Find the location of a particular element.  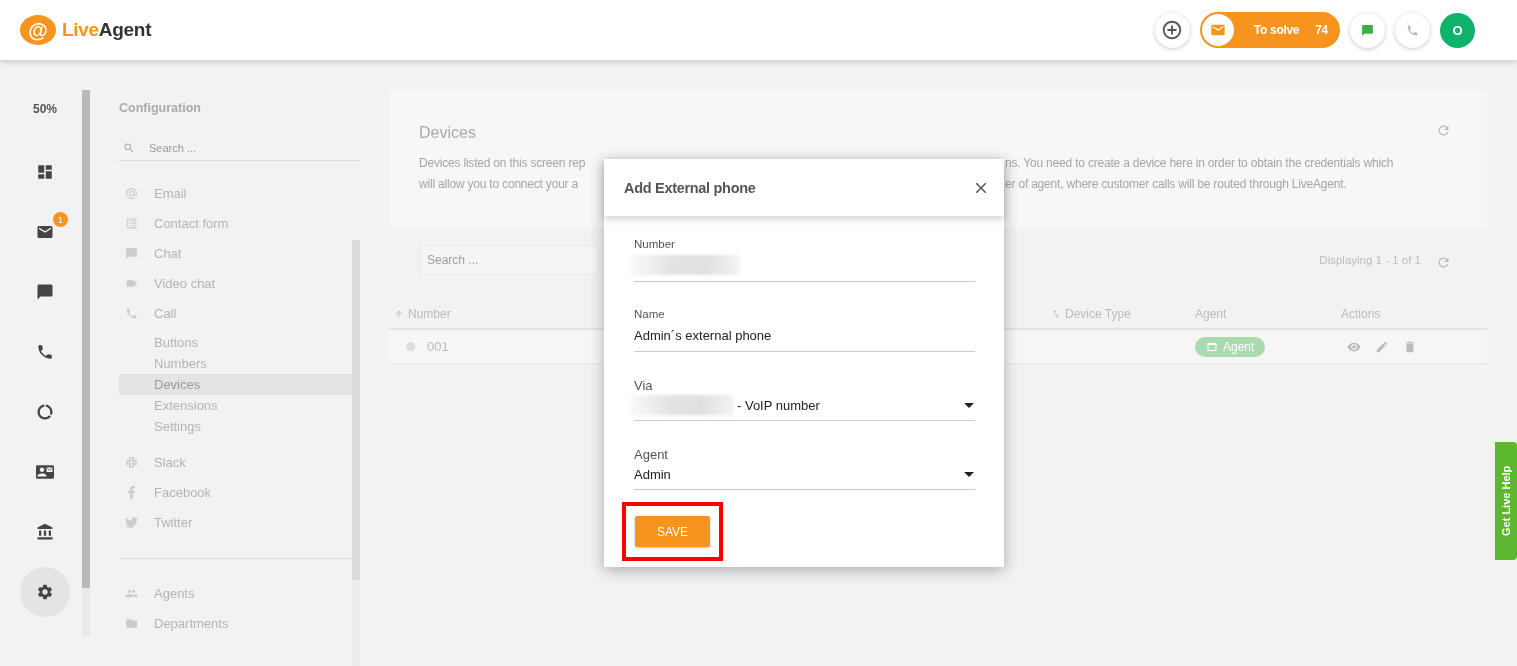

delete-icon is located at coordinates (1410, 346).